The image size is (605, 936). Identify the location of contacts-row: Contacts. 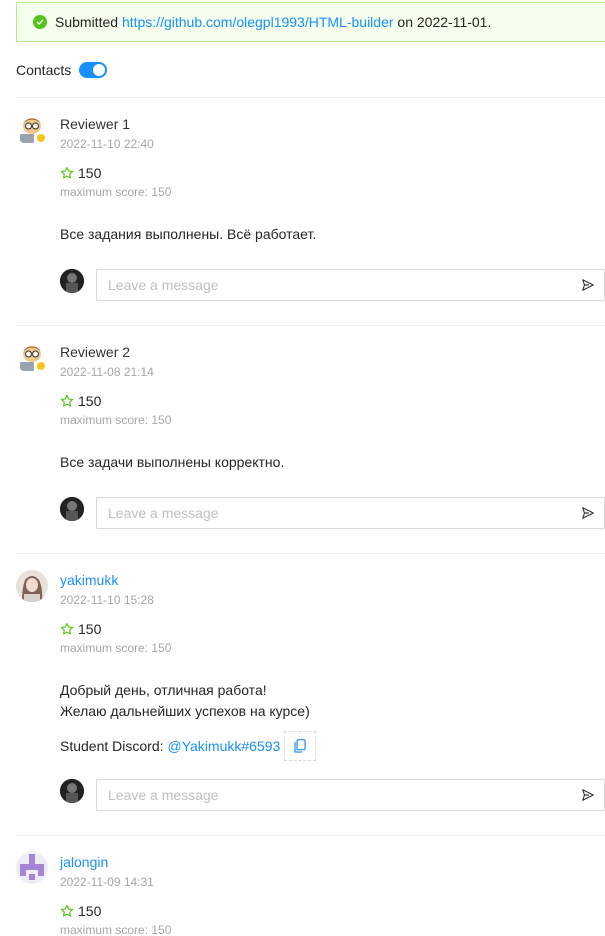
(62, 70).